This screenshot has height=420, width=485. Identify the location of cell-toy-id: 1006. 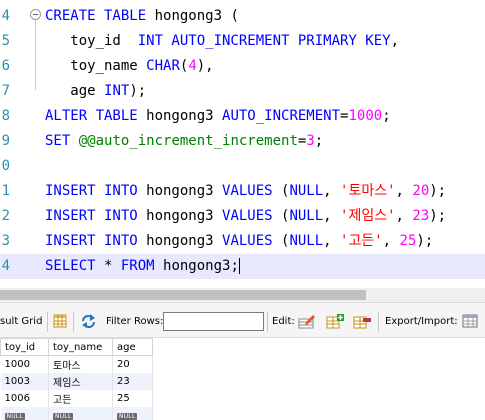
(24, 398).